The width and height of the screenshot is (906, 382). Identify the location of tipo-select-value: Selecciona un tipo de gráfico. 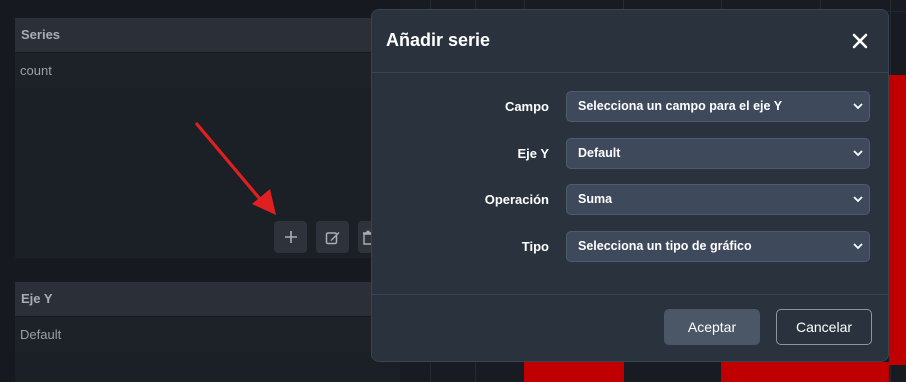
(665, 246).